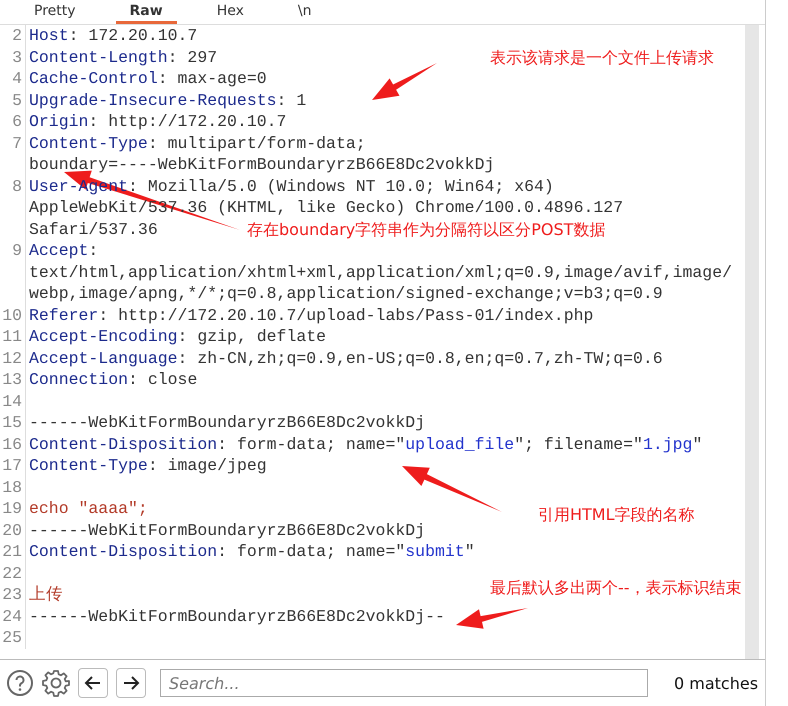  Describe the element at coordinates (157, 121) in the screenshot. I see `code-line: Origin: http://172.20.10.7` at that location.